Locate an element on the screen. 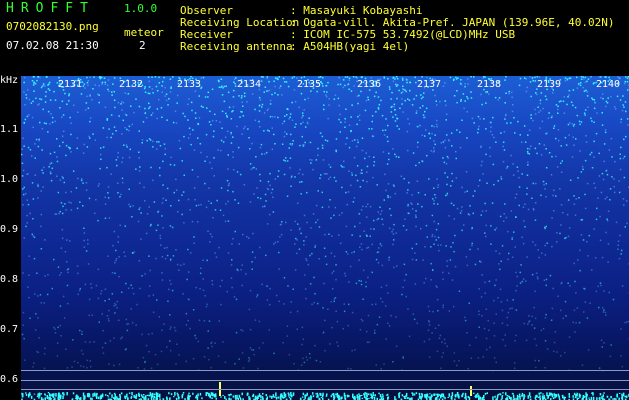 The image size is (629, 400). field-label-antenna: Receiving antenna is located at coordinates (236, 46).